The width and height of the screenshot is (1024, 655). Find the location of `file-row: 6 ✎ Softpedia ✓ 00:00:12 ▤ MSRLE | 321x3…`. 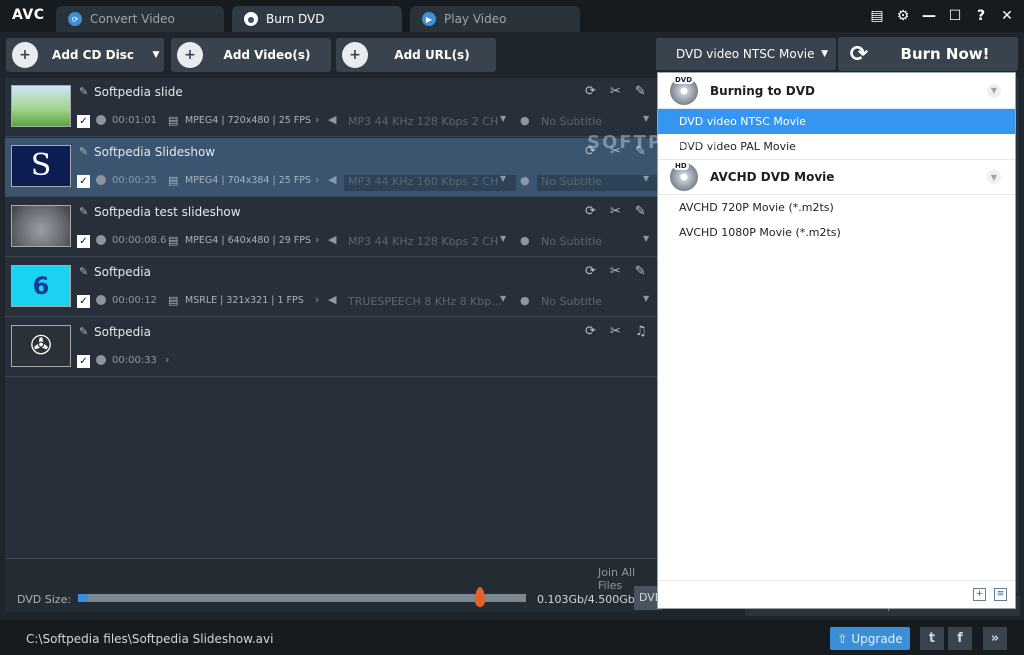

file-row: 6 ✎ Softpedia ✓ 00:00:12 ▤ MSRLE | 321x3… is located at coordinates (331, 287).